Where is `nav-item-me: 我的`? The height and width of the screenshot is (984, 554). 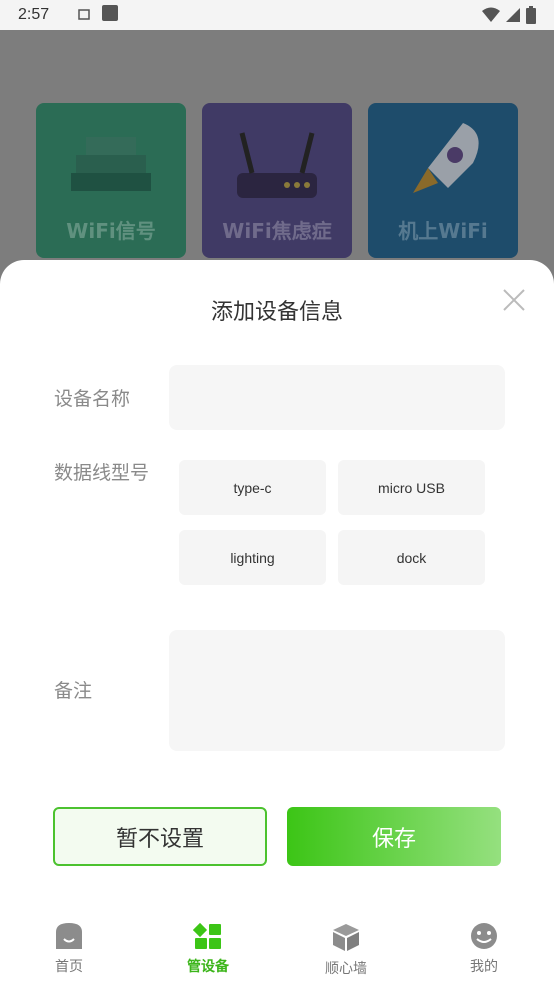
nav-item-me: 我的 is located at coordinates (484, 949).